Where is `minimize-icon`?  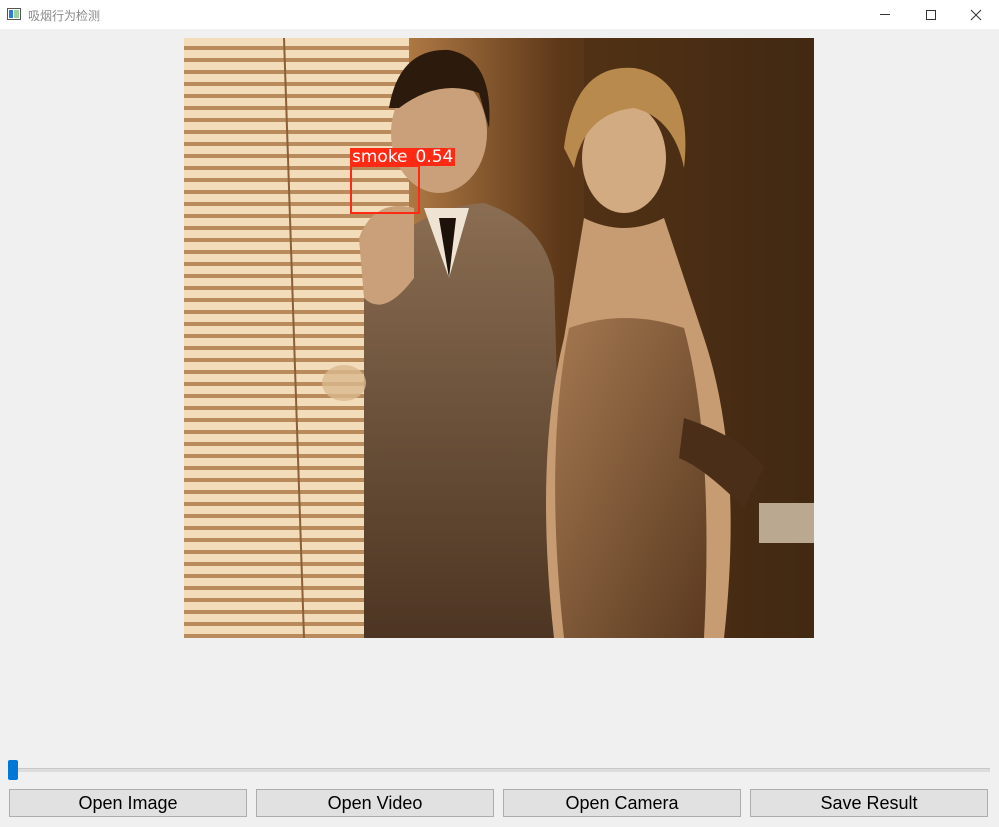 minimize-icon is located at coordinates (885, 14).